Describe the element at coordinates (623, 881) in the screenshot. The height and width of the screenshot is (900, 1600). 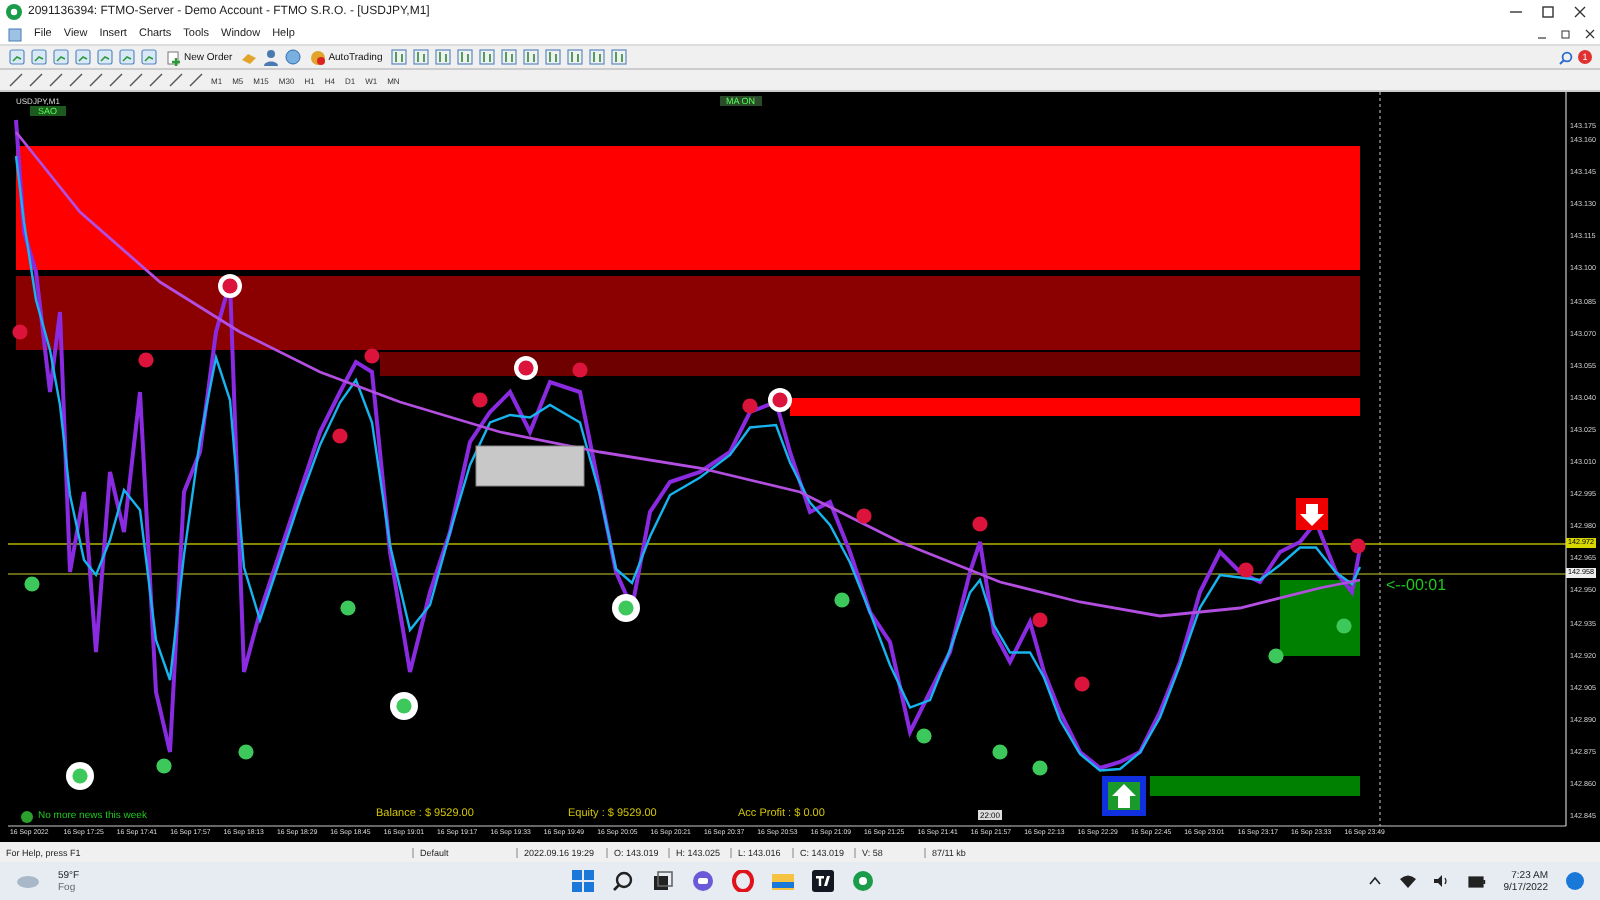
I see `search-icon` at that location.